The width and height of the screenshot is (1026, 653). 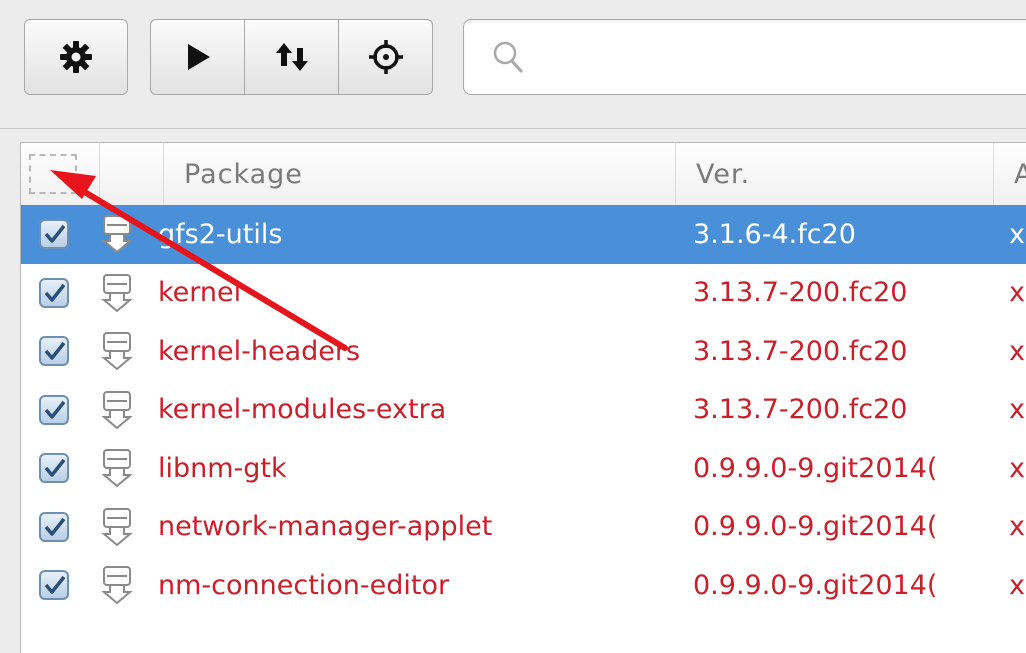 What do you see at coordinates (523, 234) in the screenshot?
I see `table-row: gfs2-utils 3.1.6-4.fc20 x` at bounding box center [523, 234].